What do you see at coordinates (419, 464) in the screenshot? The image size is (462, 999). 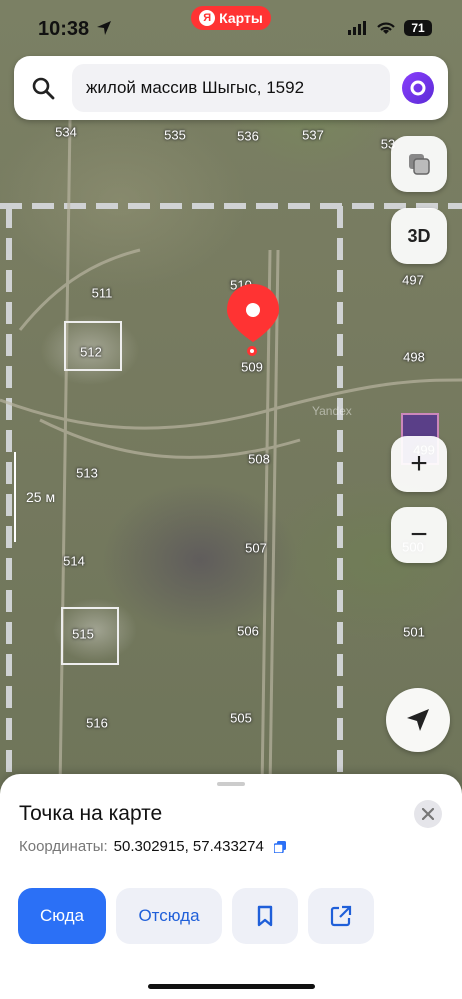 I see `zoom-in-button: +` at bounding box center [419, 464].